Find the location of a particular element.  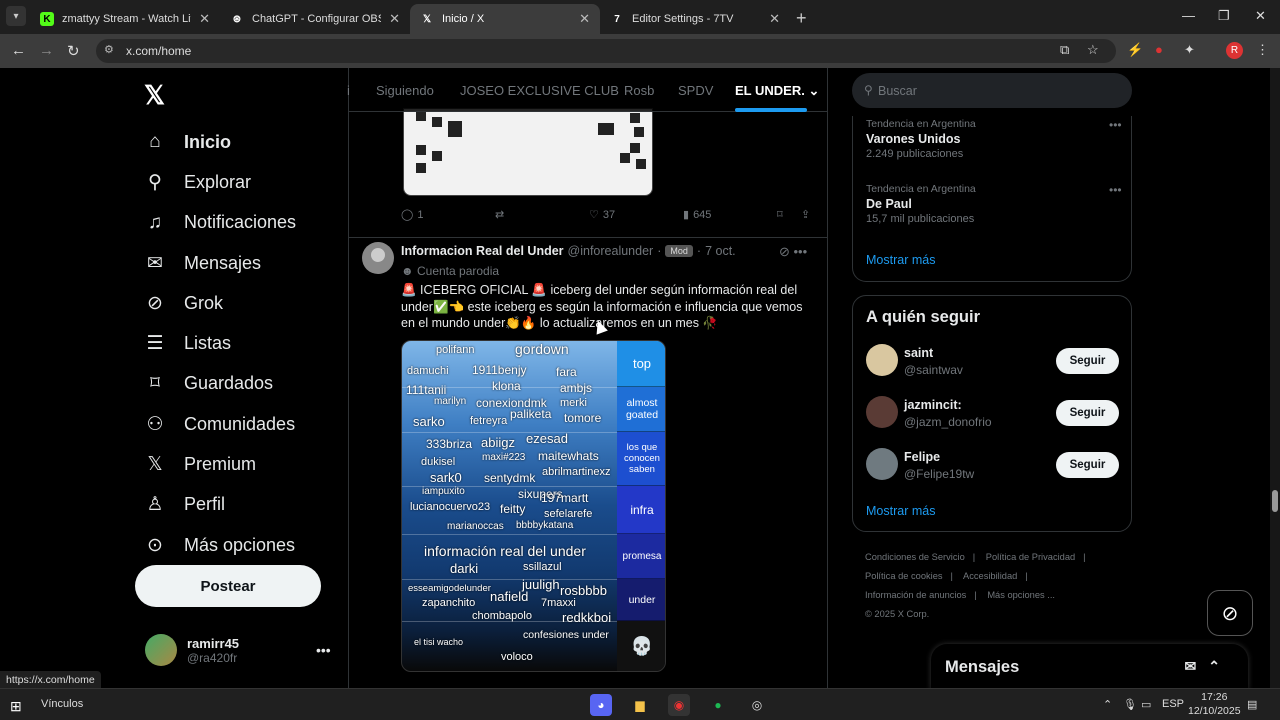

clock: 17:26 12/10/2025 is located at coordinates (1214, 704).